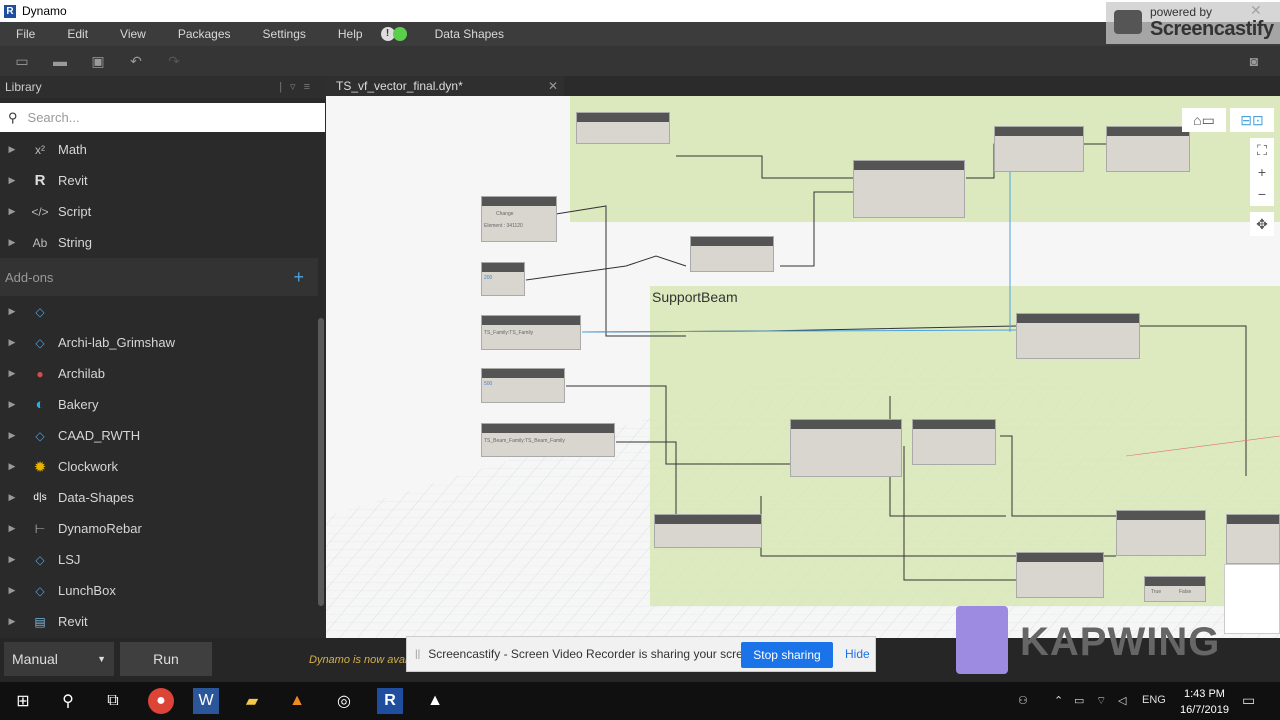 The height and width of the screenshot is (720, 1280). Describe the element at coordinates (488, 278) in the screenshot. I see `node-number-value: 200` at that location.